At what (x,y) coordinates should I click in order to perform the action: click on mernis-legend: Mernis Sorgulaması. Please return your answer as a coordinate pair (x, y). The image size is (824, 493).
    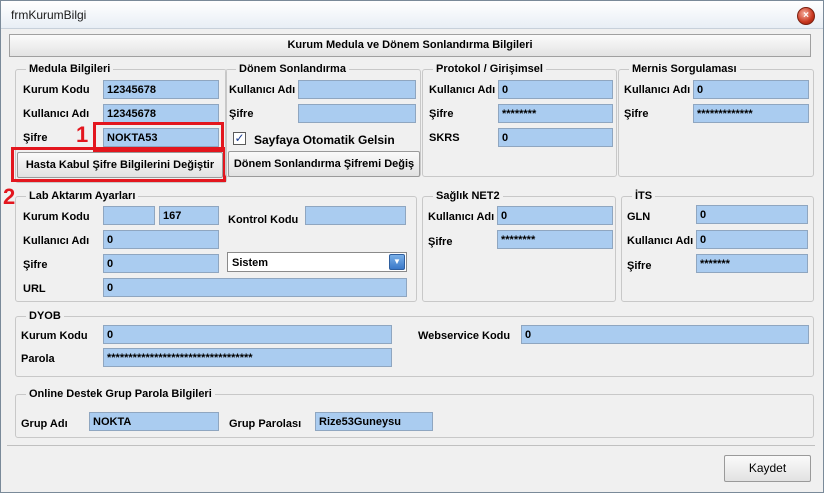
    Looking at the image, I should click on (684, 69).